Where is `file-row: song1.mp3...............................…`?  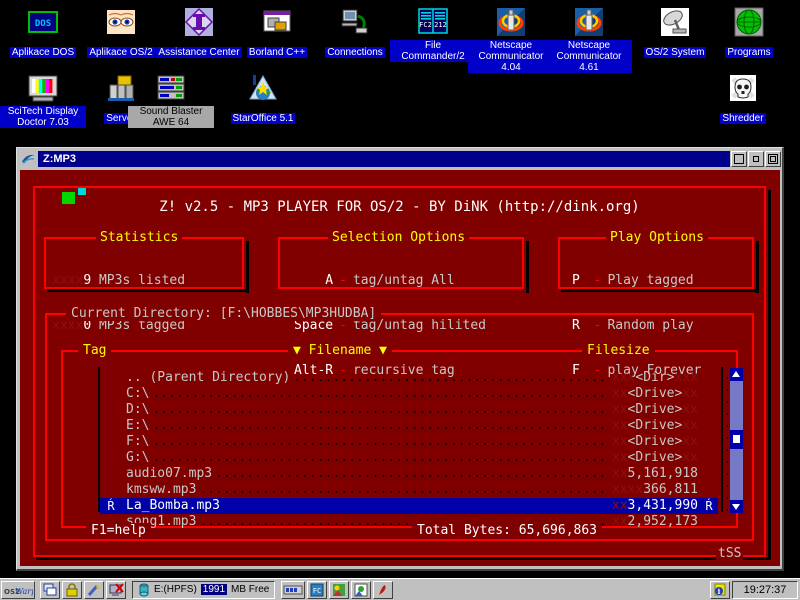 file-row: song1.mp3...............................… is located at coordinates (409, 522).